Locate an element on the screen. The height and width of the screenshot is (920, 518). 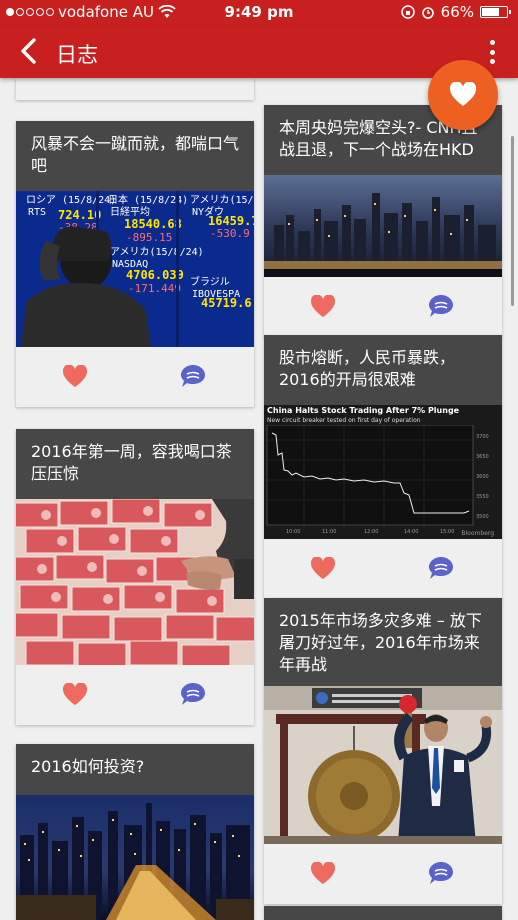
chart-source: Bloomberg is located at coordinates (477, 533).